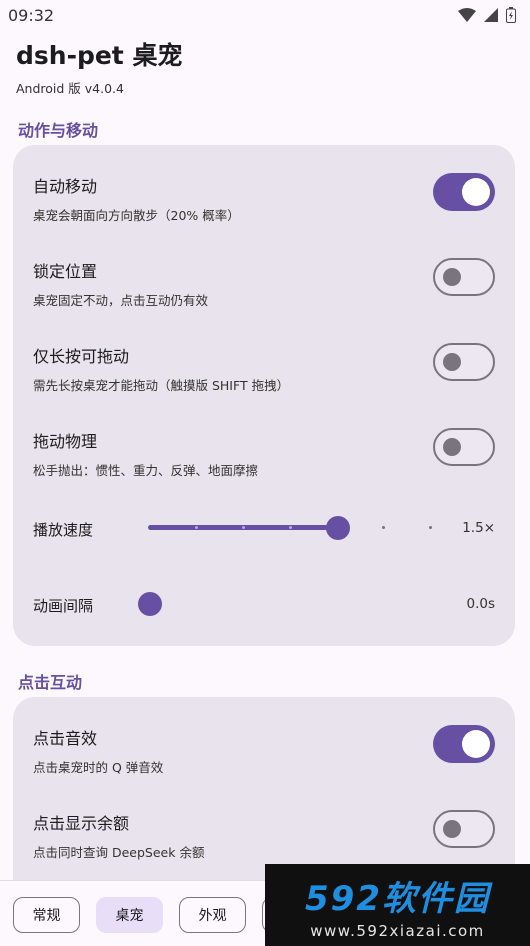 This screenshot has width=530, height=946. I want to click on speed-slider-thumb, so click(338, 528).